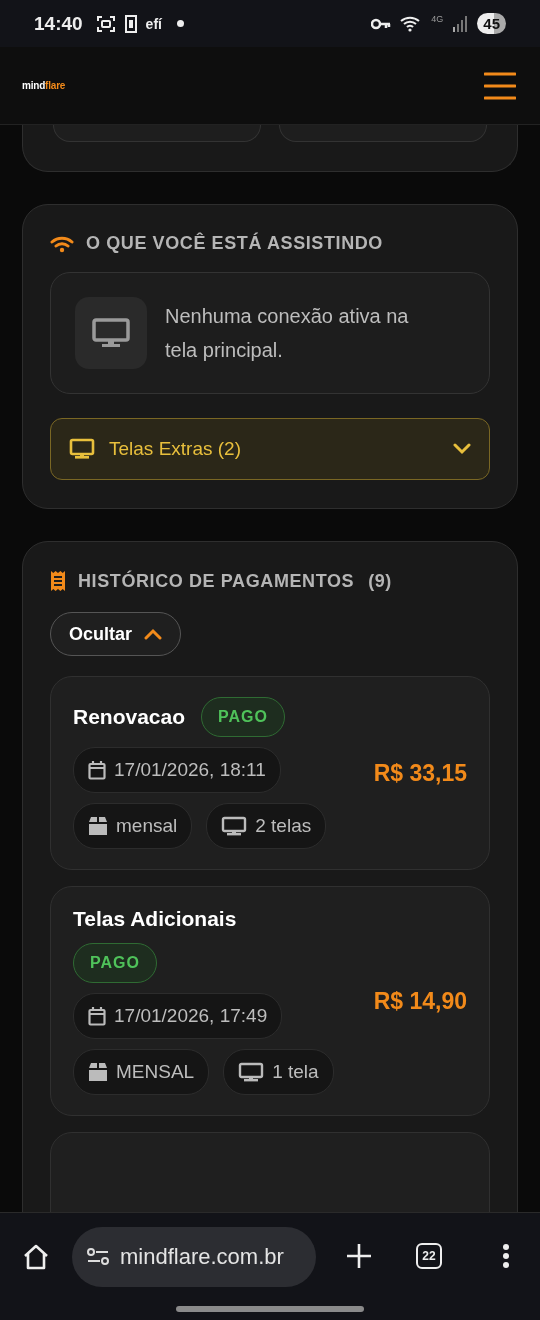  I want to click on payment-title: Telas Adicionais, so click(155, 919).